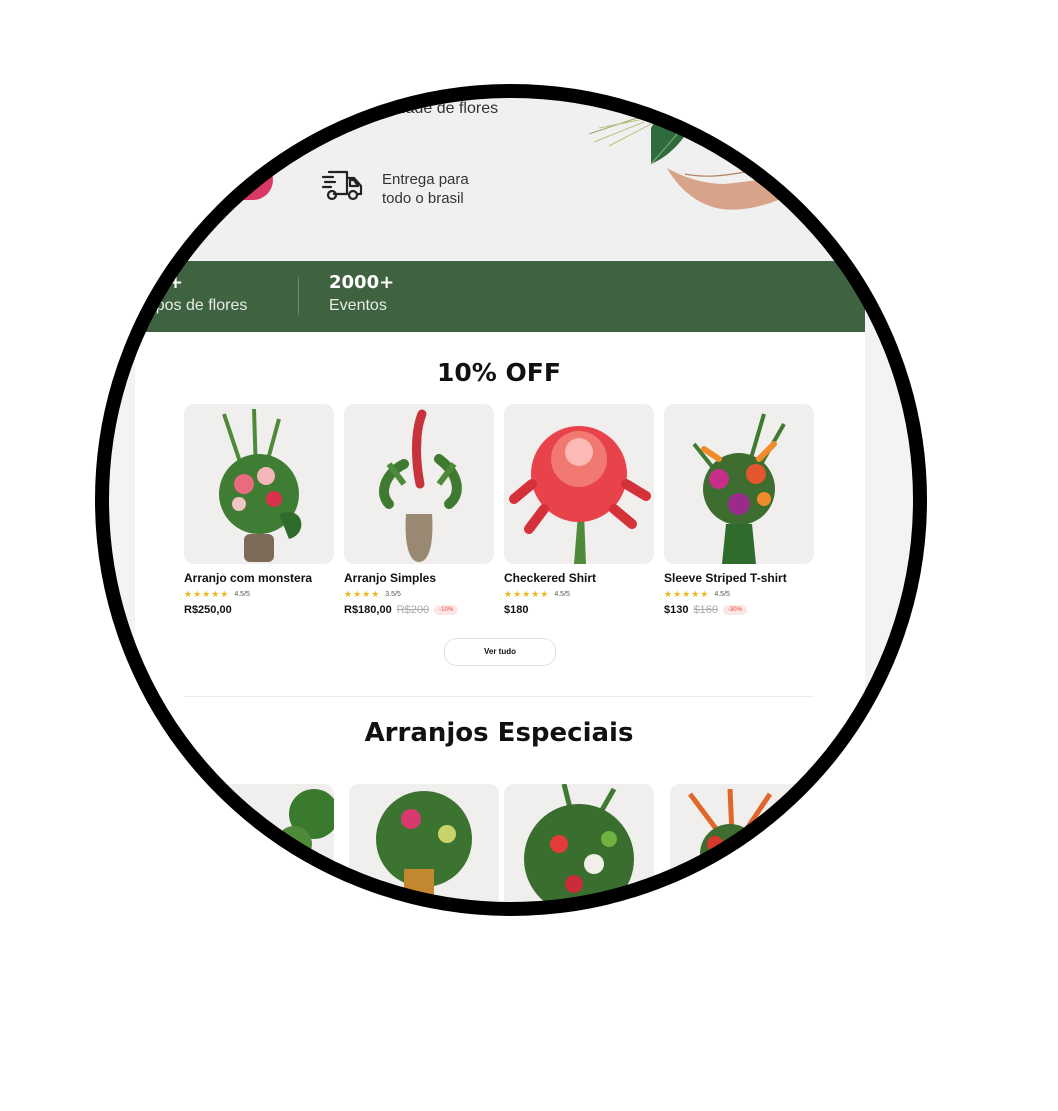 The height and width of the screenshot is (1111, 1058). What do you see at coordinates (579, 578) in the screenshot?
I see `product-name: Checkered Shirt` at bounding box center [579, 578].